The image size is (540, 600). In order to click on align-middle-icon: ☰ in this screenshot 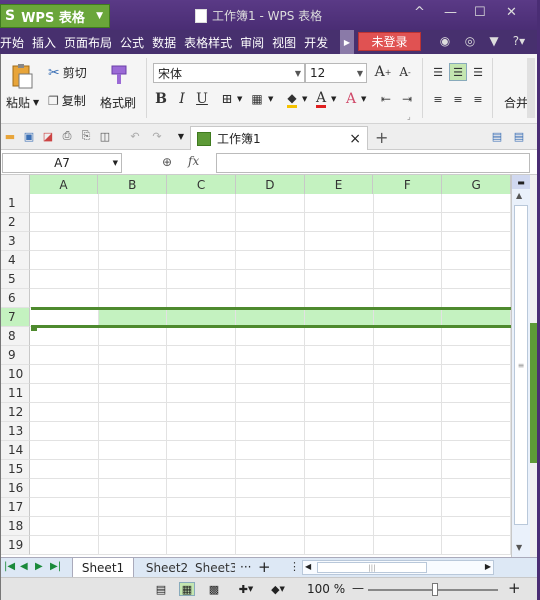, I will do `click(458, 72)`.